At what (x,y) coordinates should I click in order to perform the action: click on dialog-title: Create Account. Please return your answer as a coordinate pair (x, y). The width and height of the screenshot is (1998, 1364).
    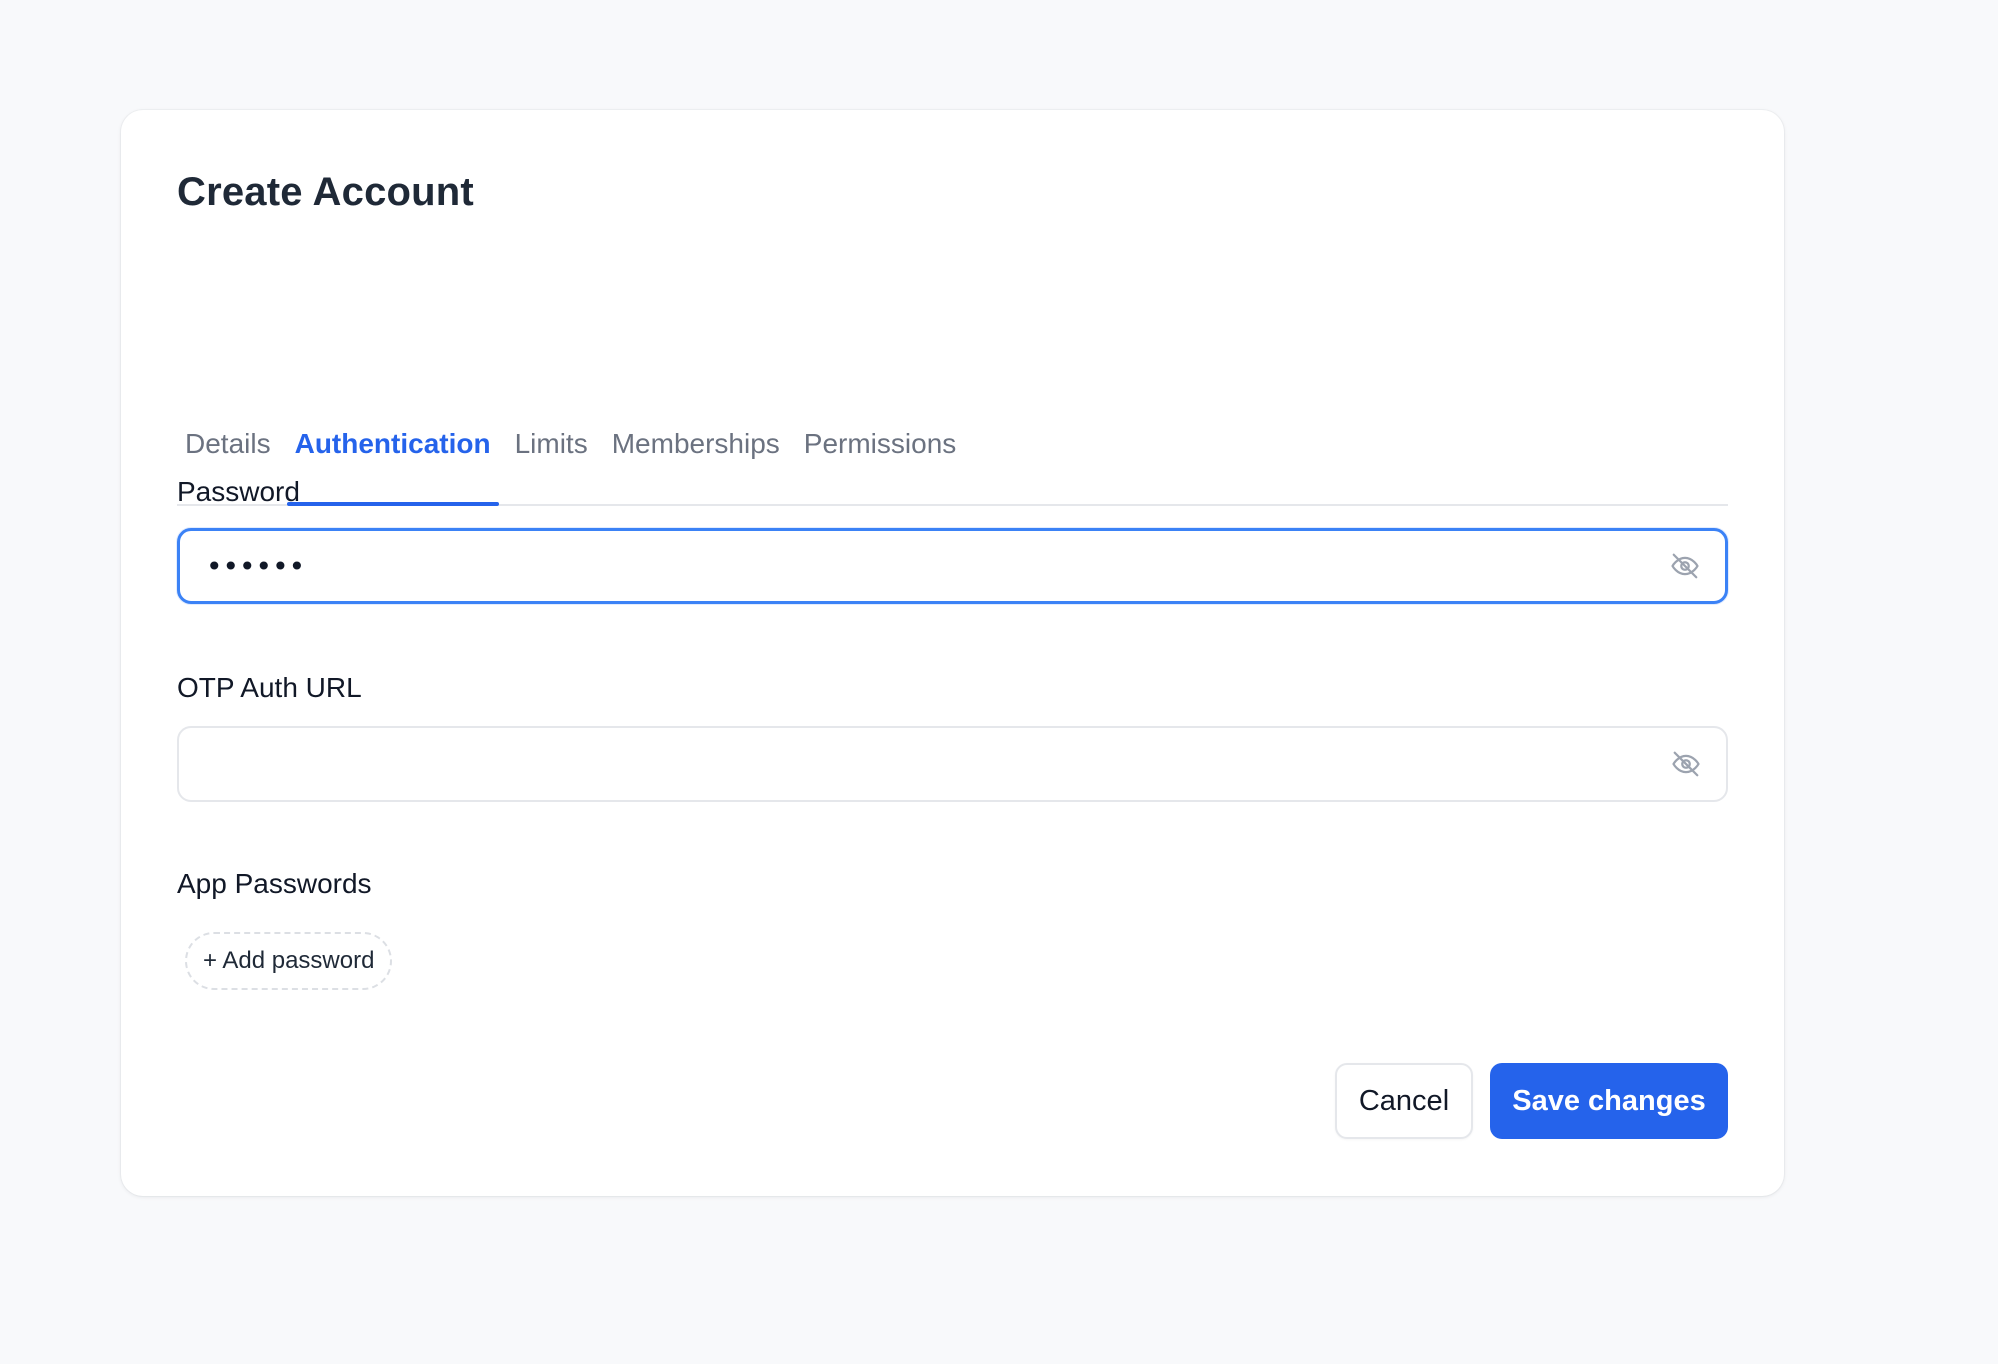
    Looking at the image, I should click on (325, 192).